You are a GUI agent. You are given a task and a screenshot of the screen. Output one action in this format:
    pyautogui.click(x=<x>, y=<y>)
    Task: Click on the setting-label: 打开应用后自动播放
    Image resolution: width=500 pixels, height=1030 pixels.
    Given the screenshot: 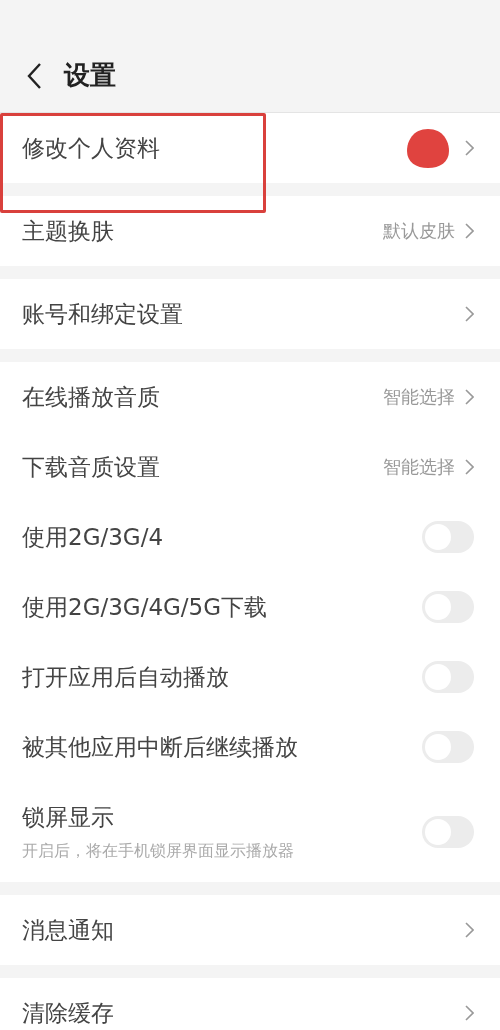 What is the action you would take?
    pyautogui.click(x=222, y=677)
    